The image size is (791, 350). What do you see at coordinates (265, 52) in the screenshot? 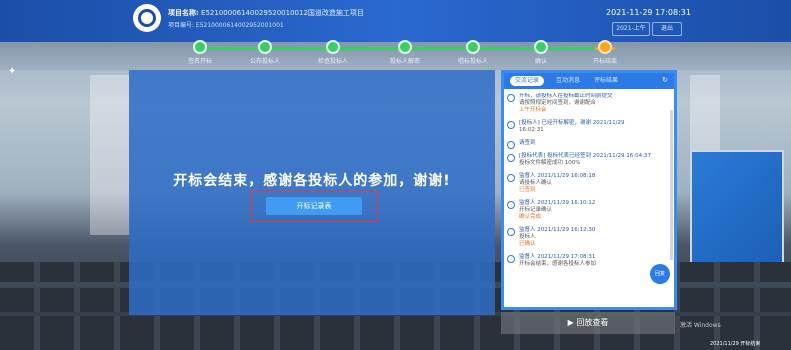
I see `step-2: 公布投标人` at bounding box center [265, 52].